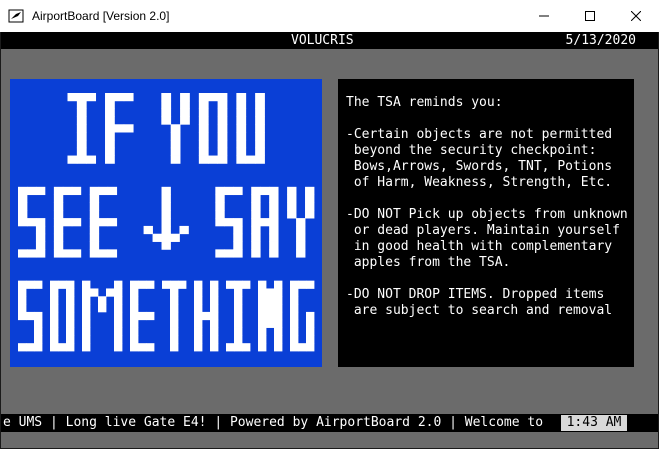 The image size is (659, 449). What do you see at coordinates (329, 40) in the screenshot?
I see `board-header: VOLUCRIS 5/13/2020` at bounding box center [329, 40].